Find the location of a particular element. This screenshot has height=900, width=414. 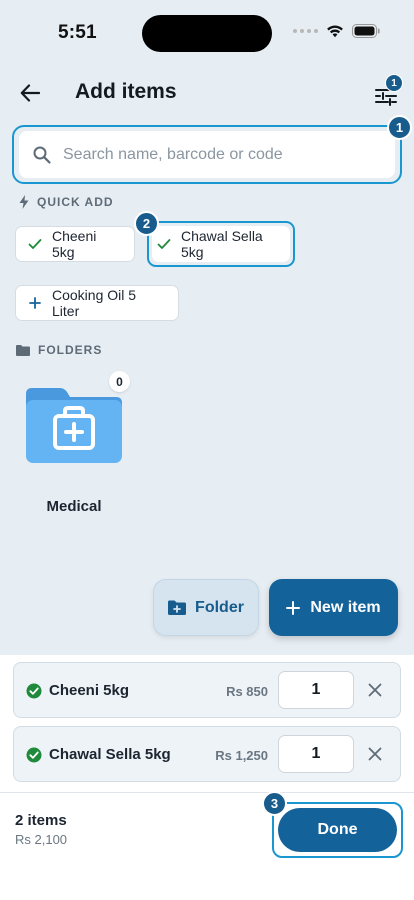

annotation-badge-2: 2 is located at coordinates (146, 223).